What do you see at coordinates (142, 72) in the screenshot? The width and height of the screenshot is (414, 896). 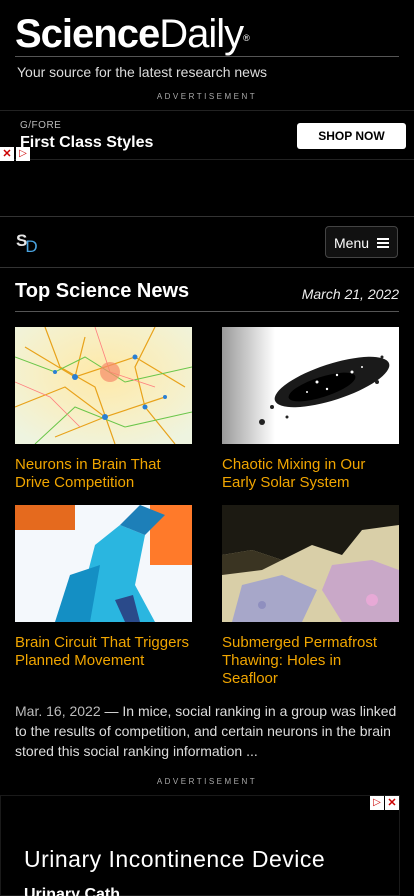 I see `tagline: Your source for the latest research news` at bounding box center [142, 72].